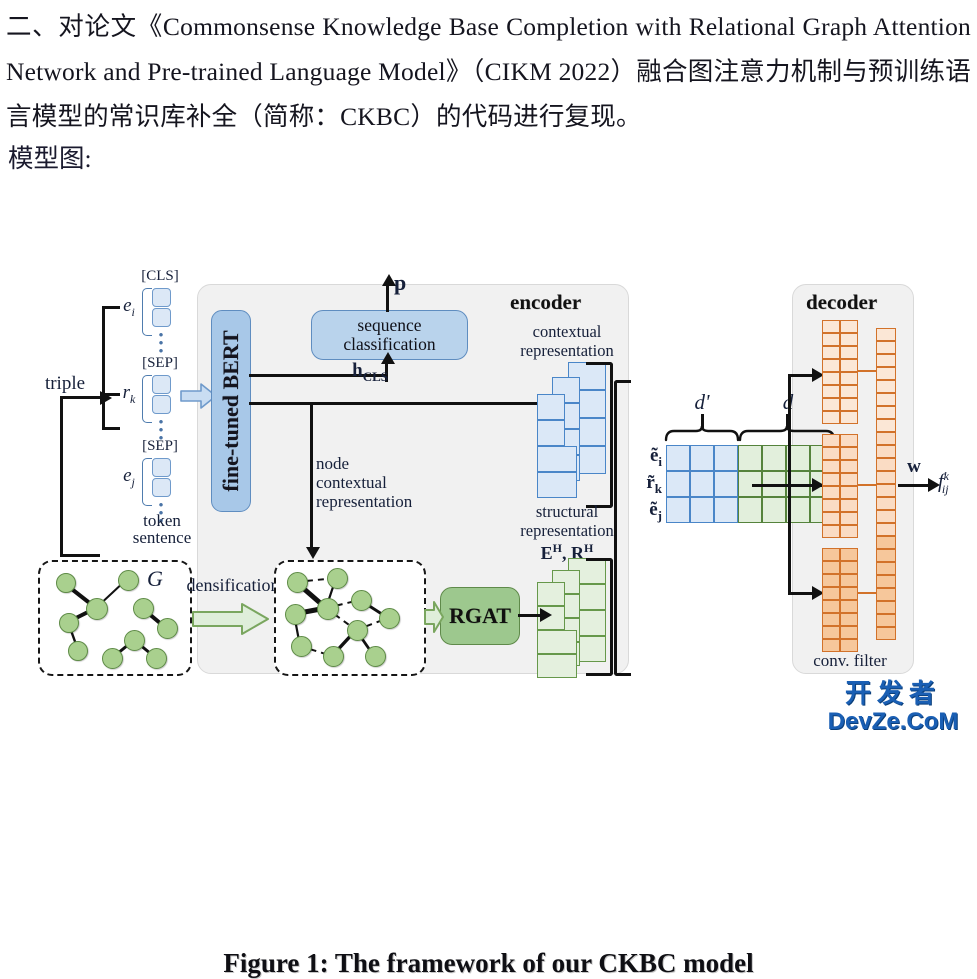 The height and width of the screenshot is (979, 977). I want to click on token-caption-line2: sentence, so click(162, 537).